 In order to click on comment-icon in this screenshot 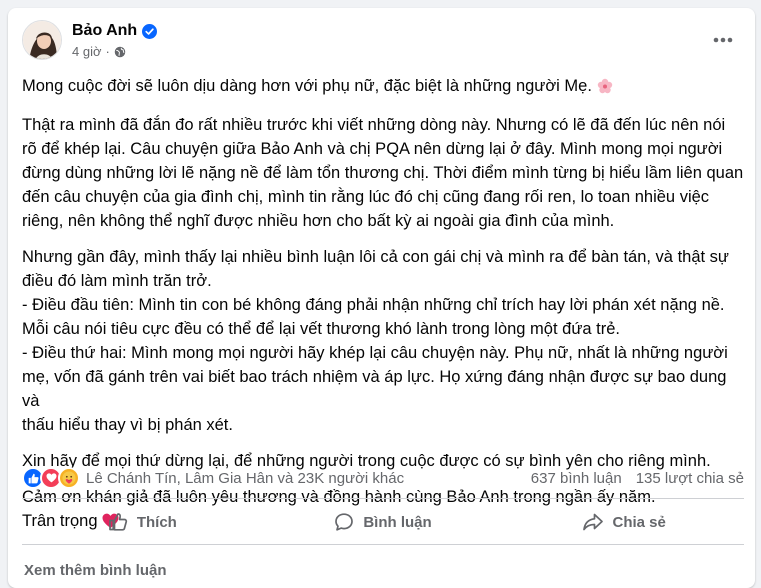, I will do `click(344, 522)`.